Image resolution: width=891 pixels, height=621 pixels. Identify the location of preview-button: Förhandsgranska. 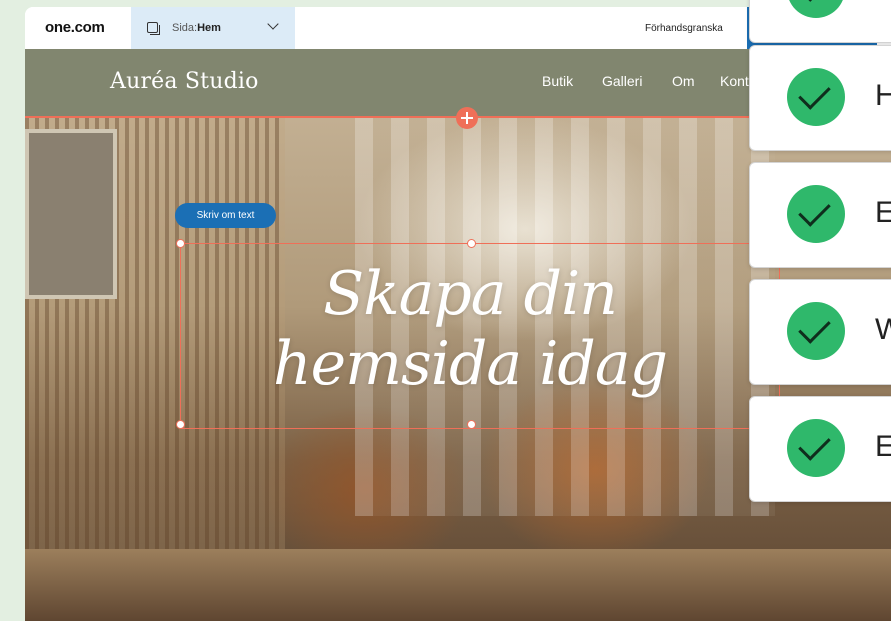
(684, 28).